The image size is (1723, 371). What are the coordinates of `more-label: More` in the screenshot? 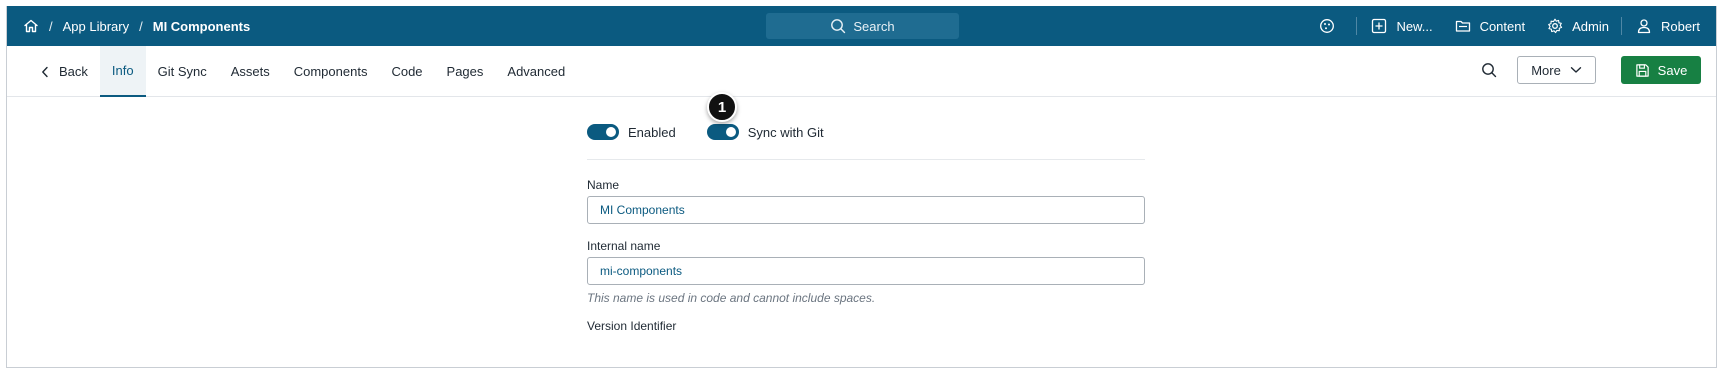 It's located at (1546, 70).